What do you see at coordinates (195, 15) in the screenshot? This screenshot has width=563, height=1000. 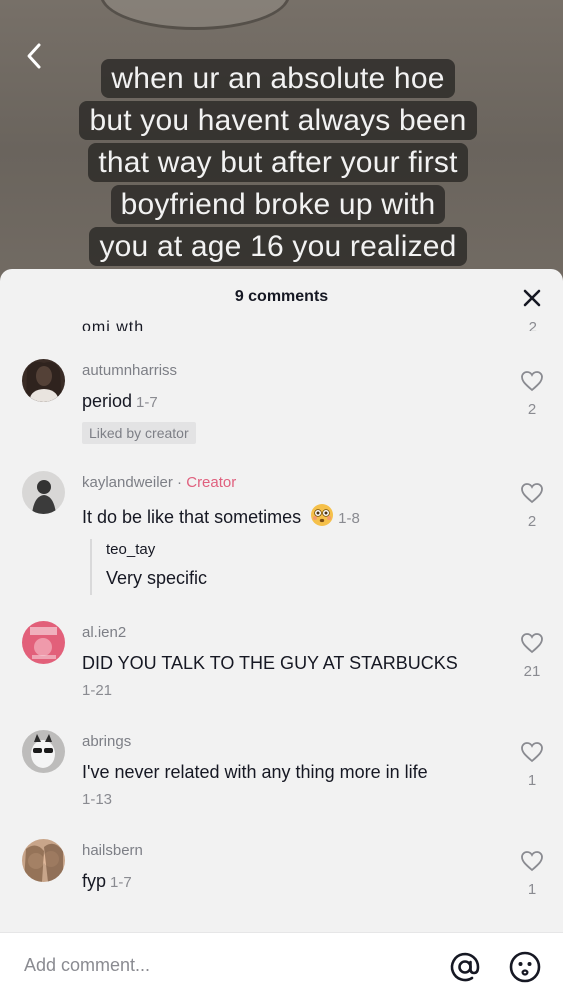 I see `video-object` at bounding box center [195, 15].